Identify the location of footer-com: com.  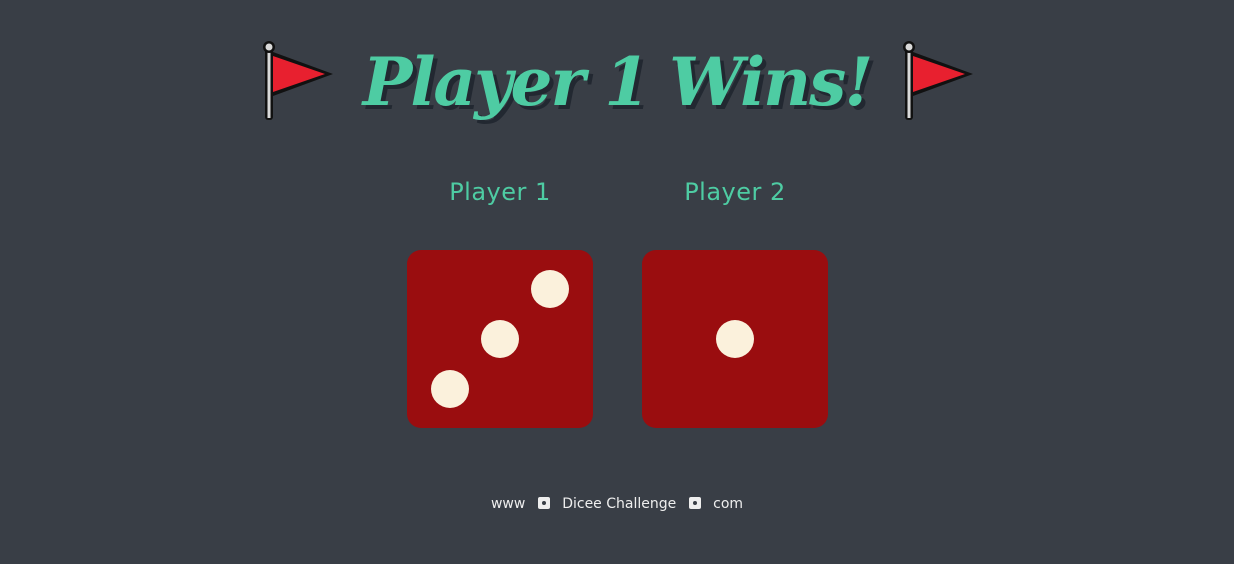
(728, 504).